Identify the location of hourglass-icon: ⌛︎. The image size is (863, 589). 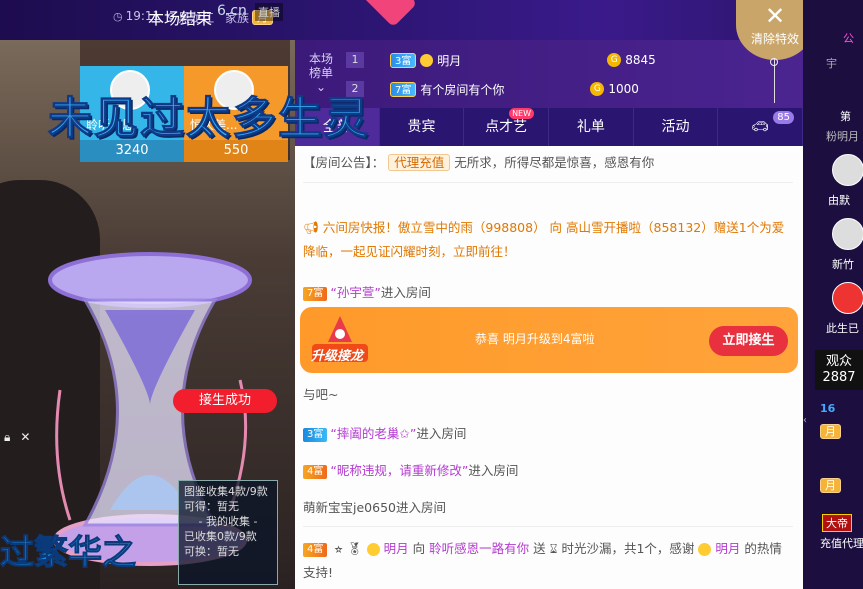
(553, 548).